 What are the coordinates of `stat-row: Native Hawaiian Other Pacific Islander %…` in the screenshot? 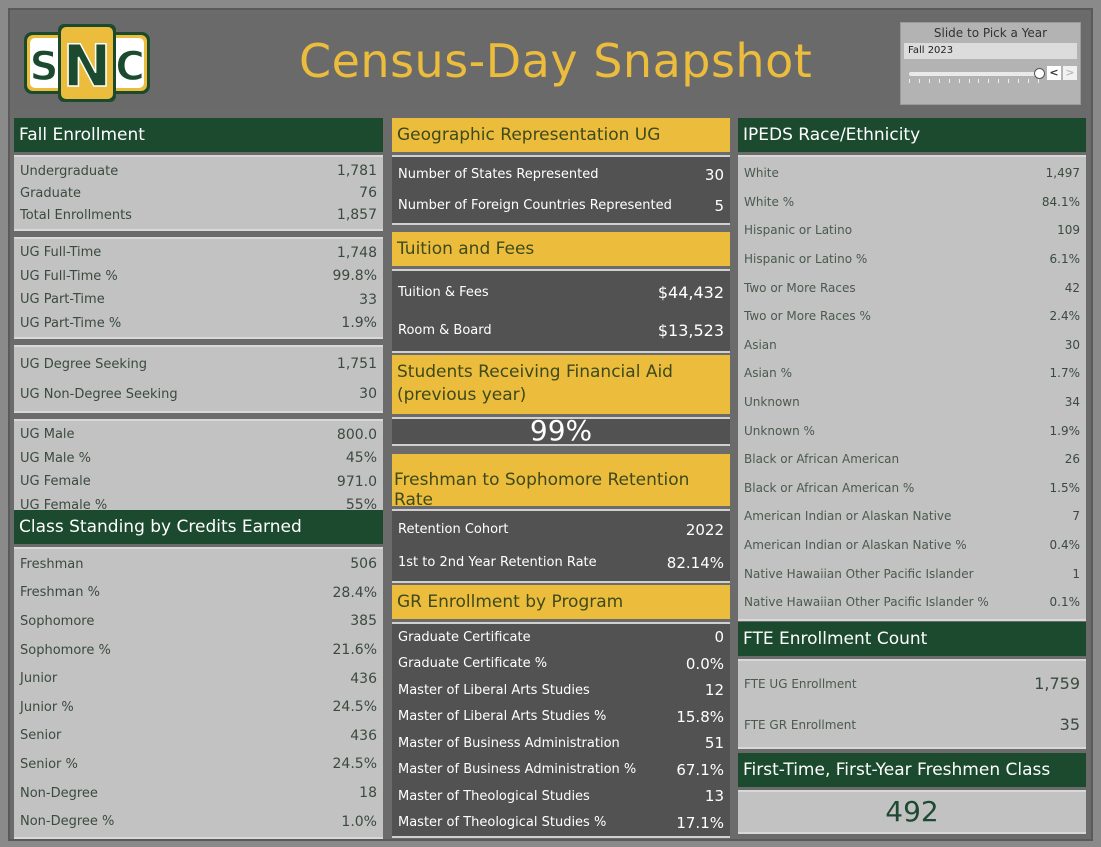 It's located at (912, 602).